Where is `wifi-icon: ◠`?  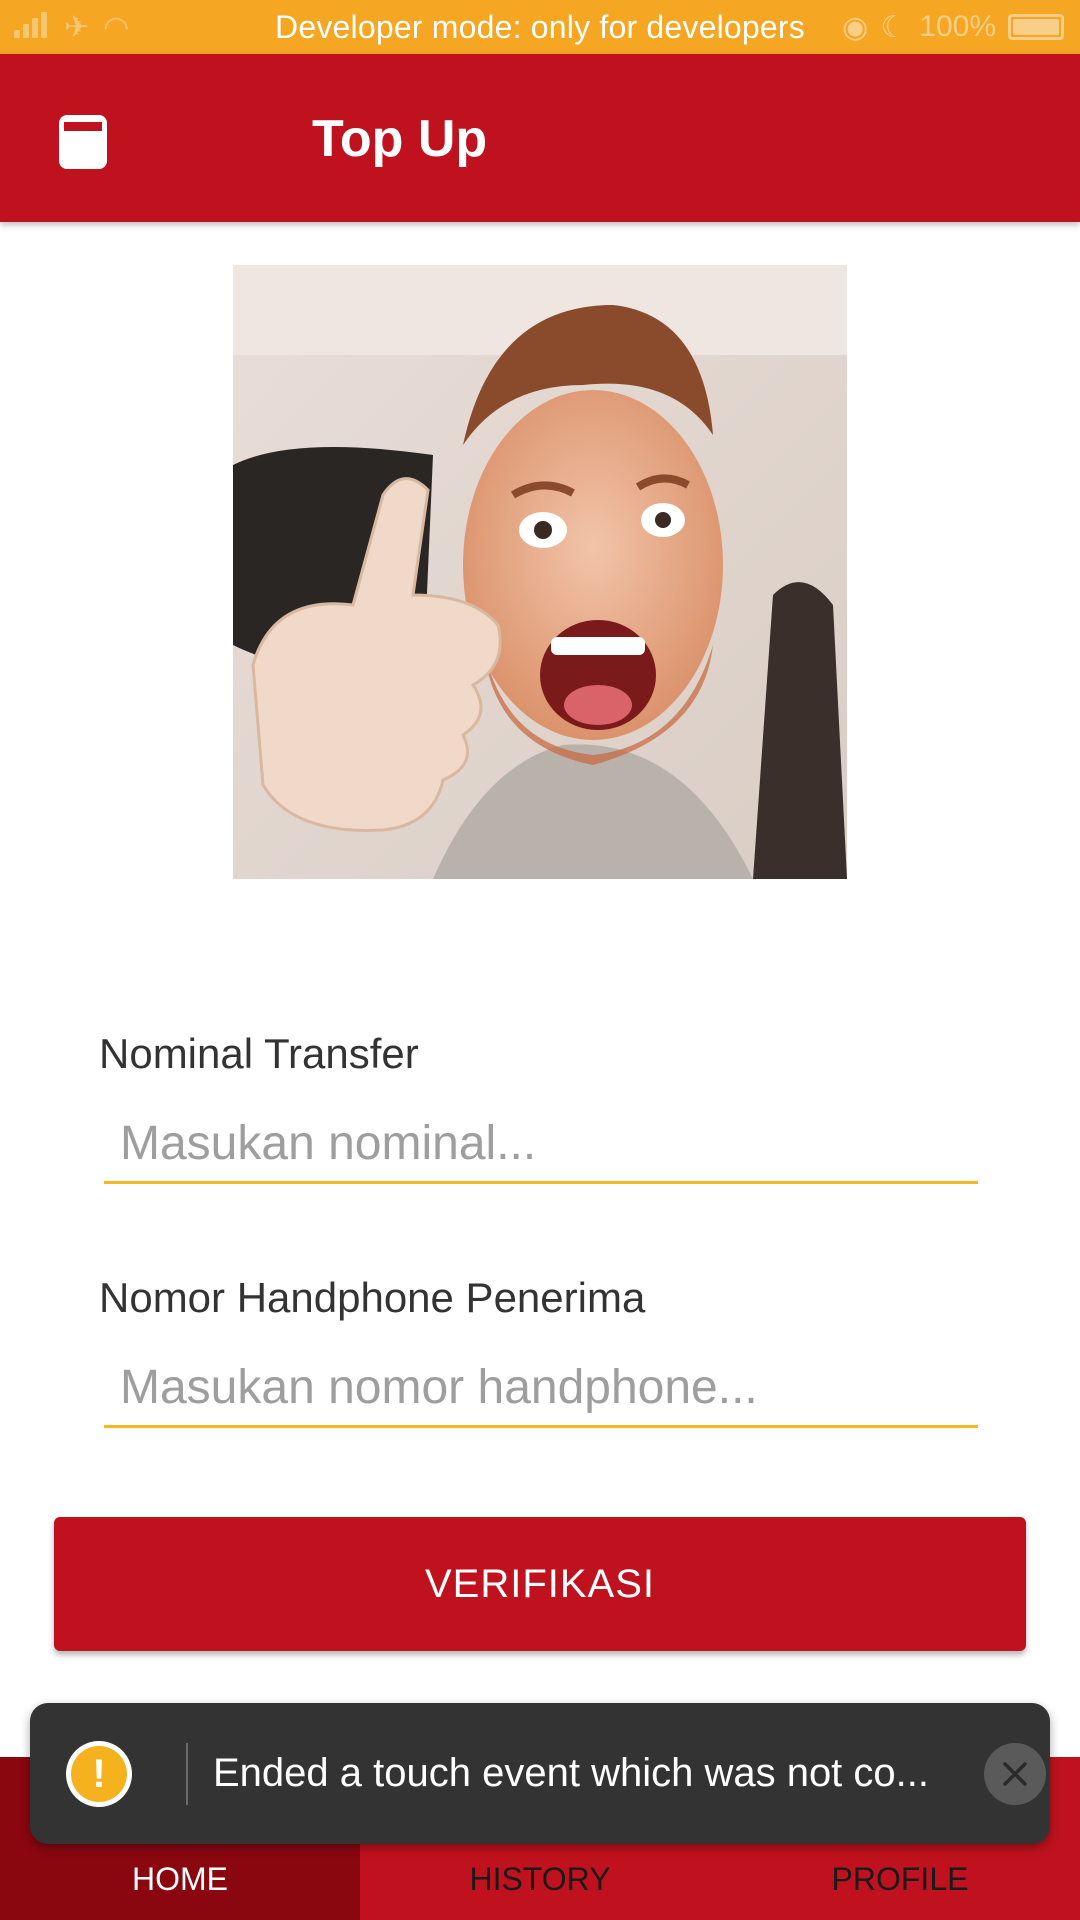
wifi-icon: ◠ is located at coordinates (116, 27).